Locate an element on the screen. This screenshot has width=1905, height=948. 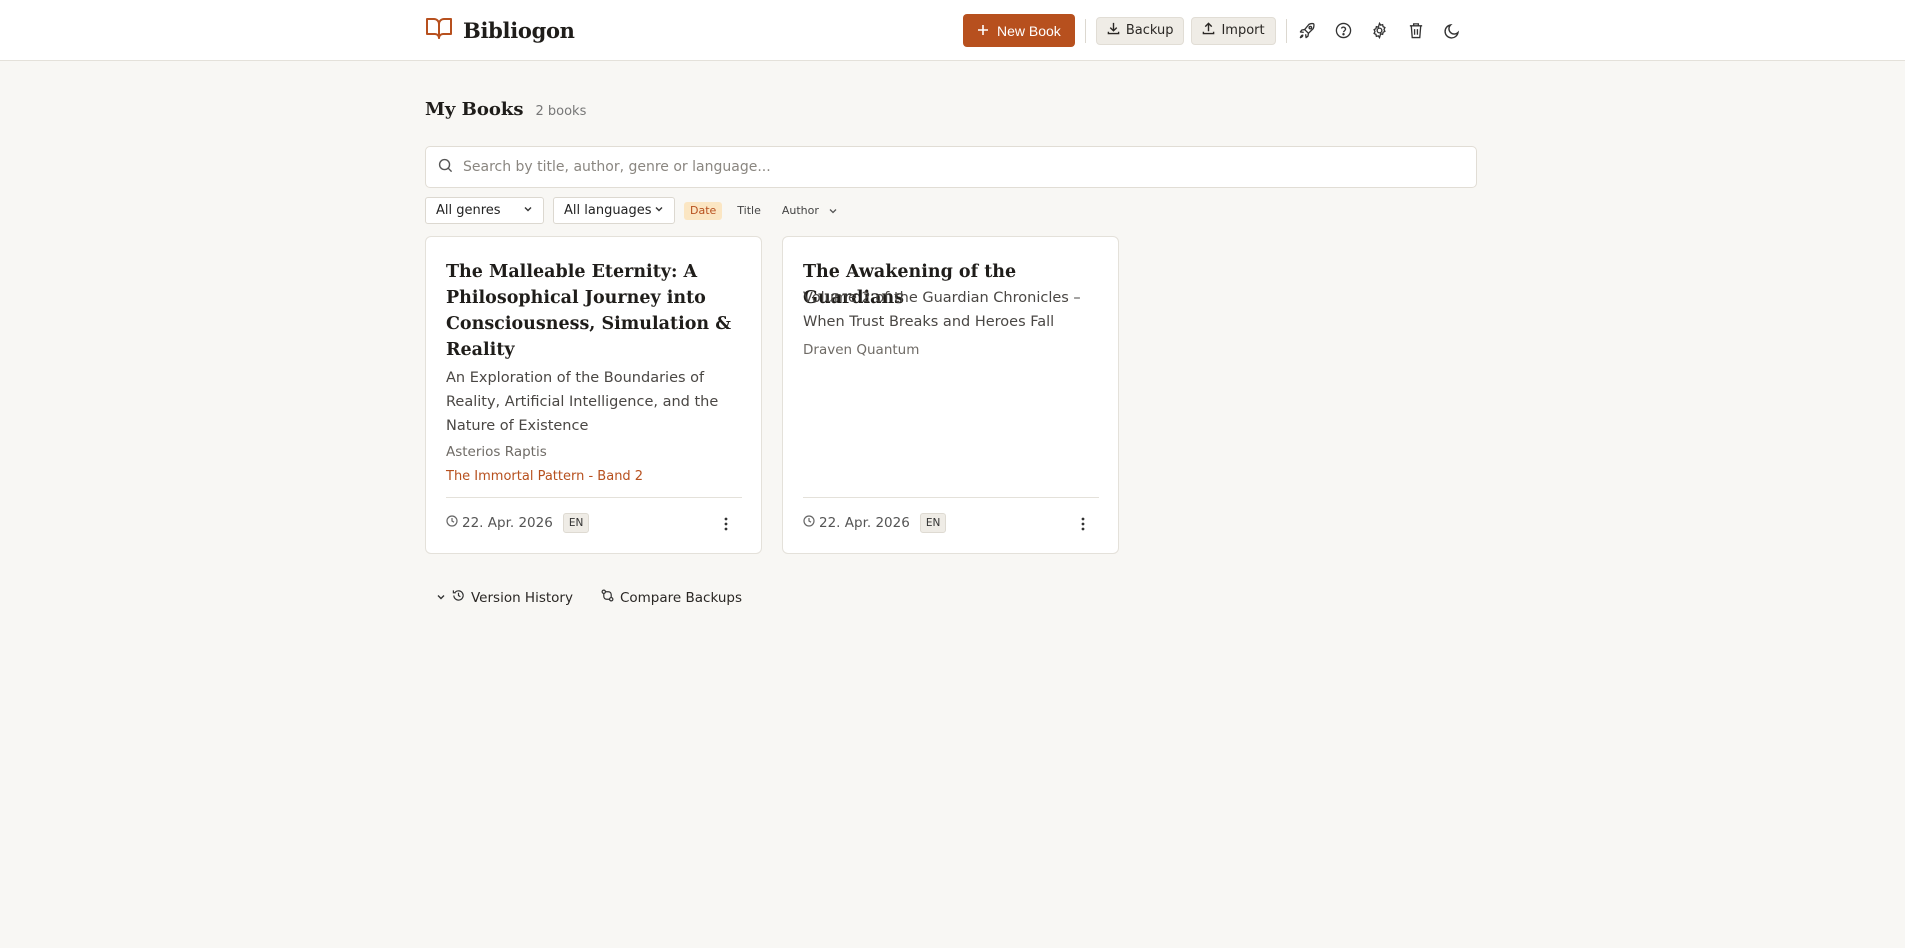
help-icon is located at coordinates (1344, 31).